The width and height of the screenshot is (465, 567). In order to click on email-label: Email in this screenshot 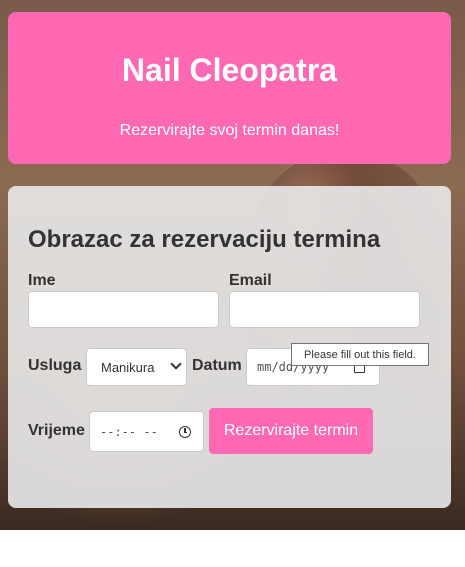, I will do `click(250, 280)`.